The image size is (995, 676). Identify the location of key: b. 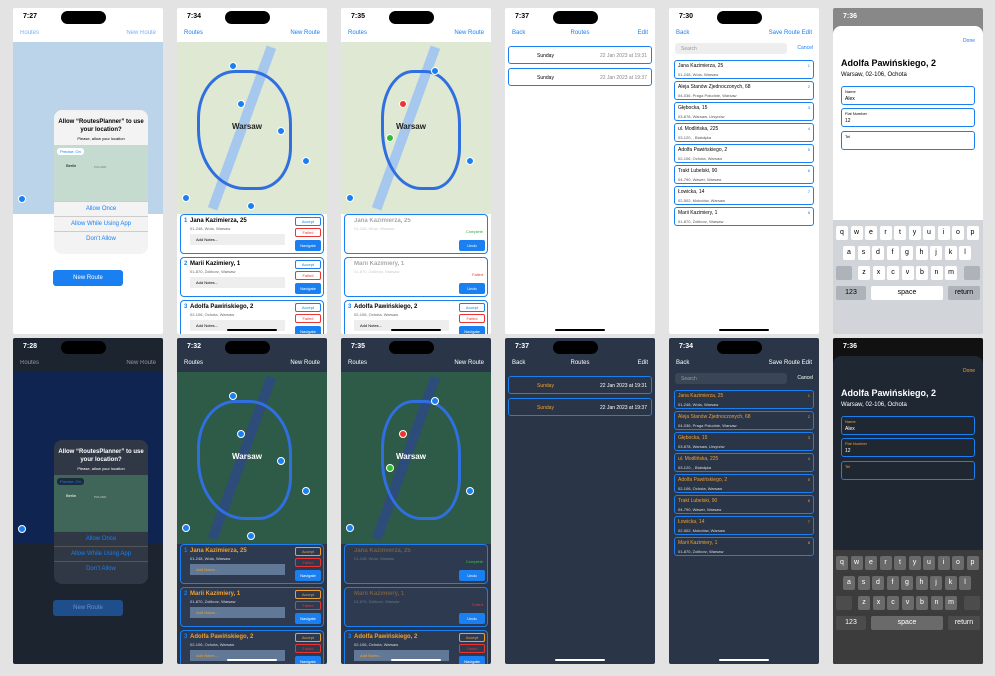
(922, 603).